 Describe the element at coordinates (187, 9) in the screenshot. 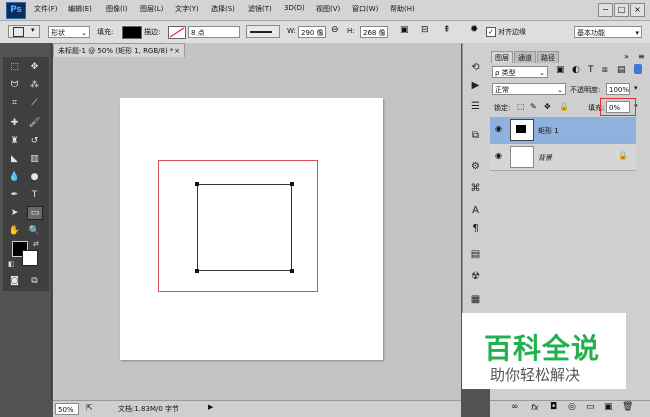

I see `menu-type: 文字(Y)` at that location.